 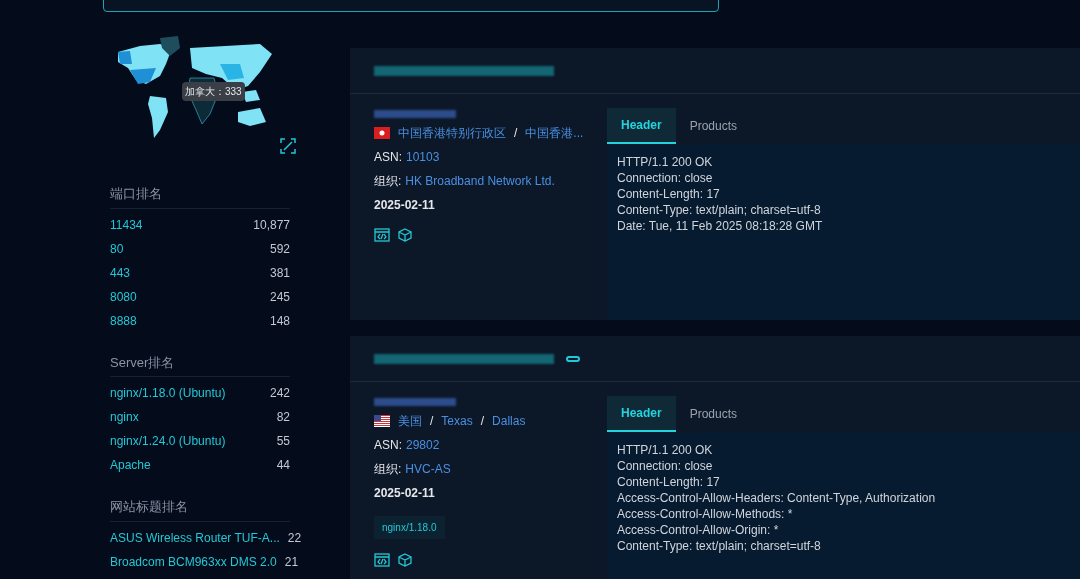 I want to click on server-tag: nginx/1.18.0, so click(x=409, y=527).